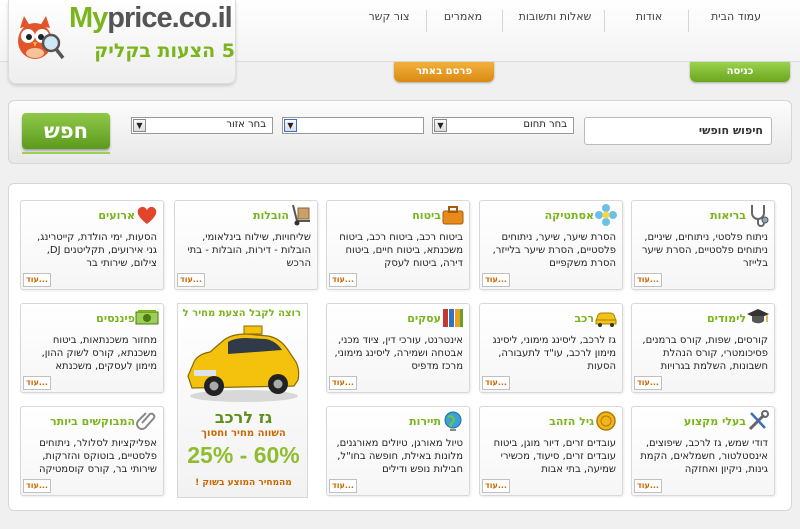 This screenshot has height=529, width=800. What do you see at coordinates (241, 313) in the screenshot?
I see `promo-title: רוצה לקבל הצעת מחיר ל` at bounding box center [241, 313].